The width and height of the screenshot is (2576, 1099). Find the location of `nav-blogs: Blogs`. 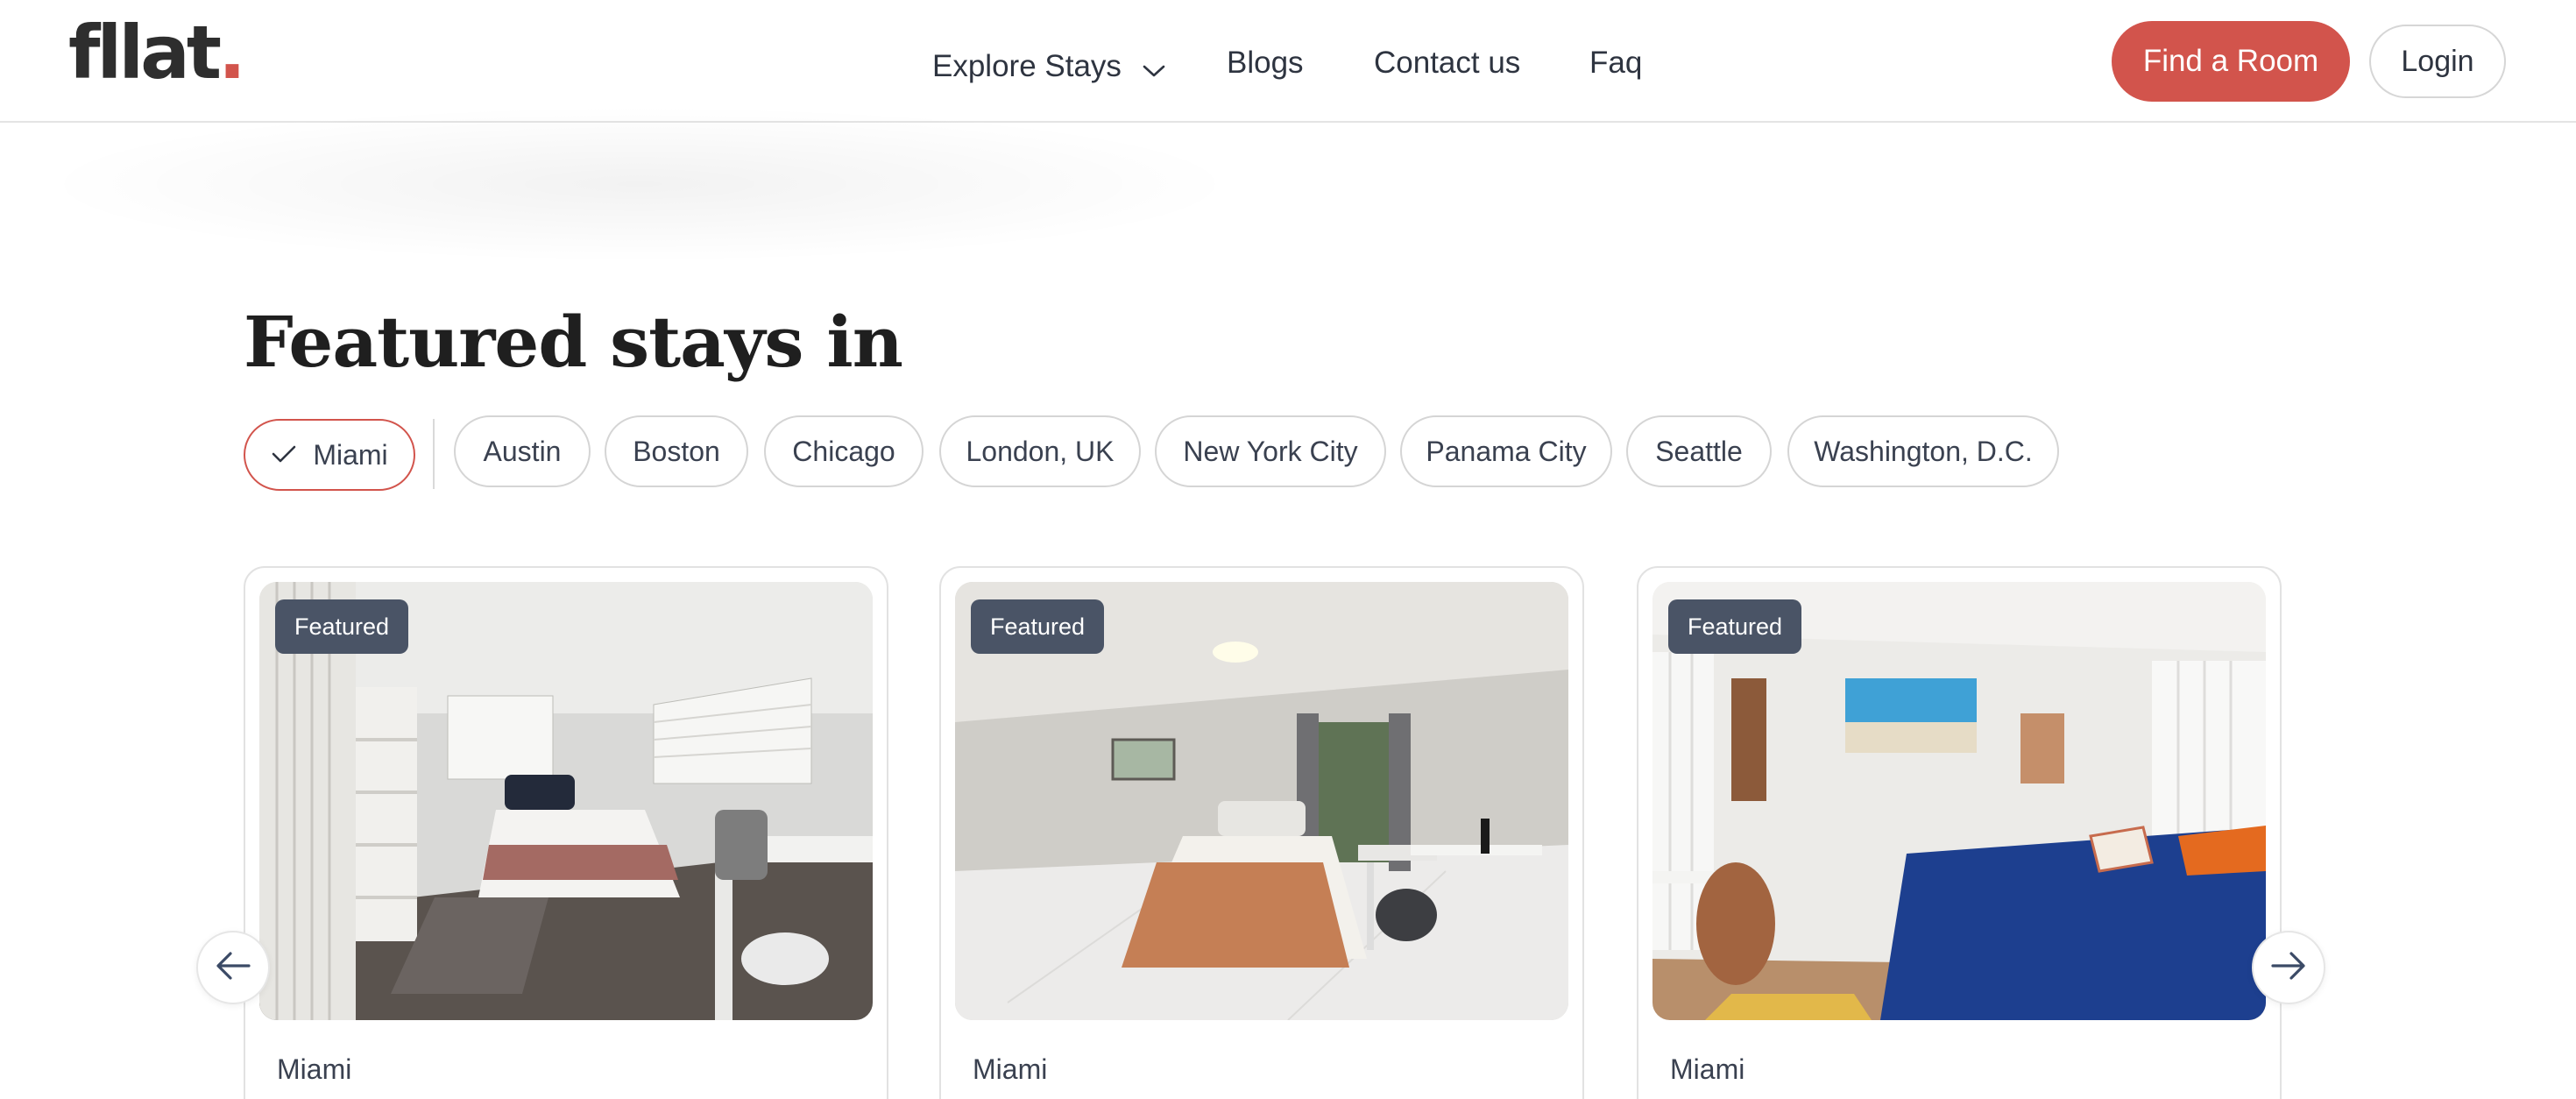

nav-blogs: Blogs is located at coordinates (1265, 64).